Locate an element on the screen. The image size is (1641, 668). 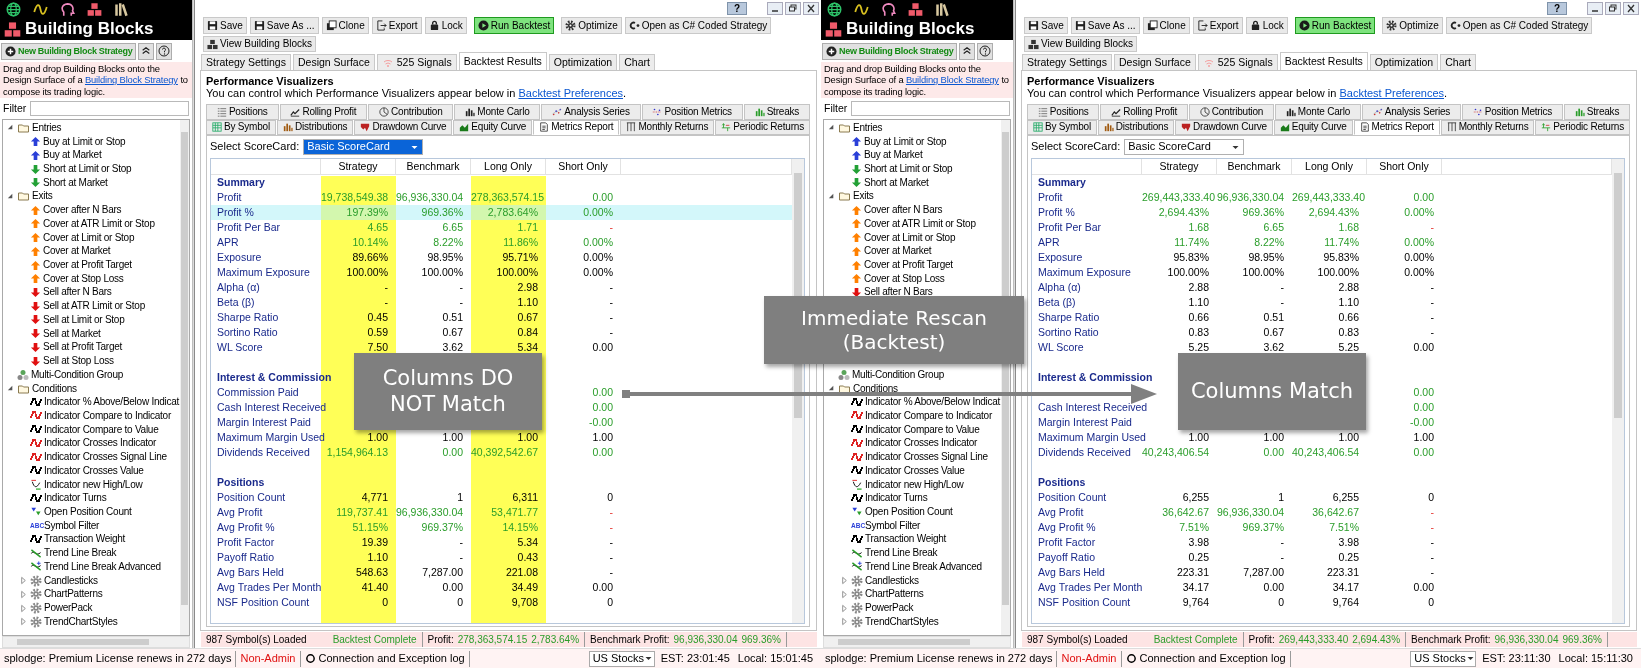
tree-item: Trend Line Break Advanced is located at coordinates (91, 567).